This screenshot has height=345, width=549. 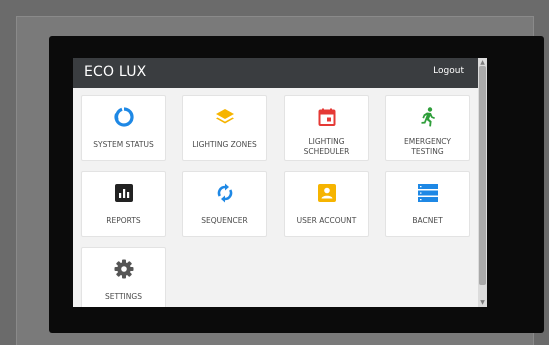 I want to click on layers-icon, so click(x=224, y=117).